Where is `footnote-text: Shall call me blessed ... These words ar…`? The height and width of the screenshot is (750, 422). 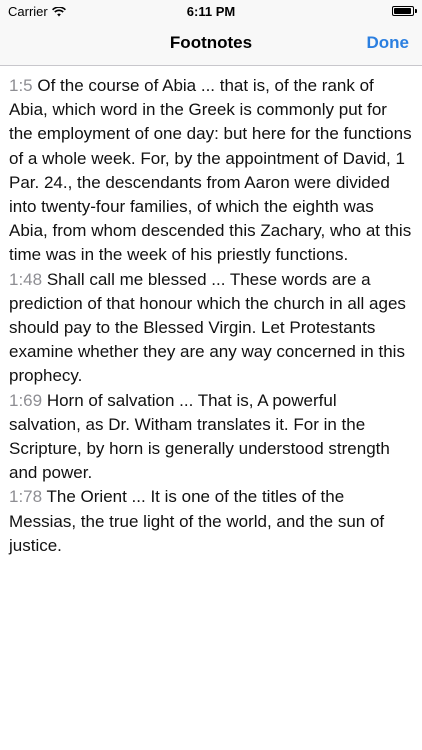 footnote-text: Shall call me blessed ... These words ar… is located at coordinates (207, 327).